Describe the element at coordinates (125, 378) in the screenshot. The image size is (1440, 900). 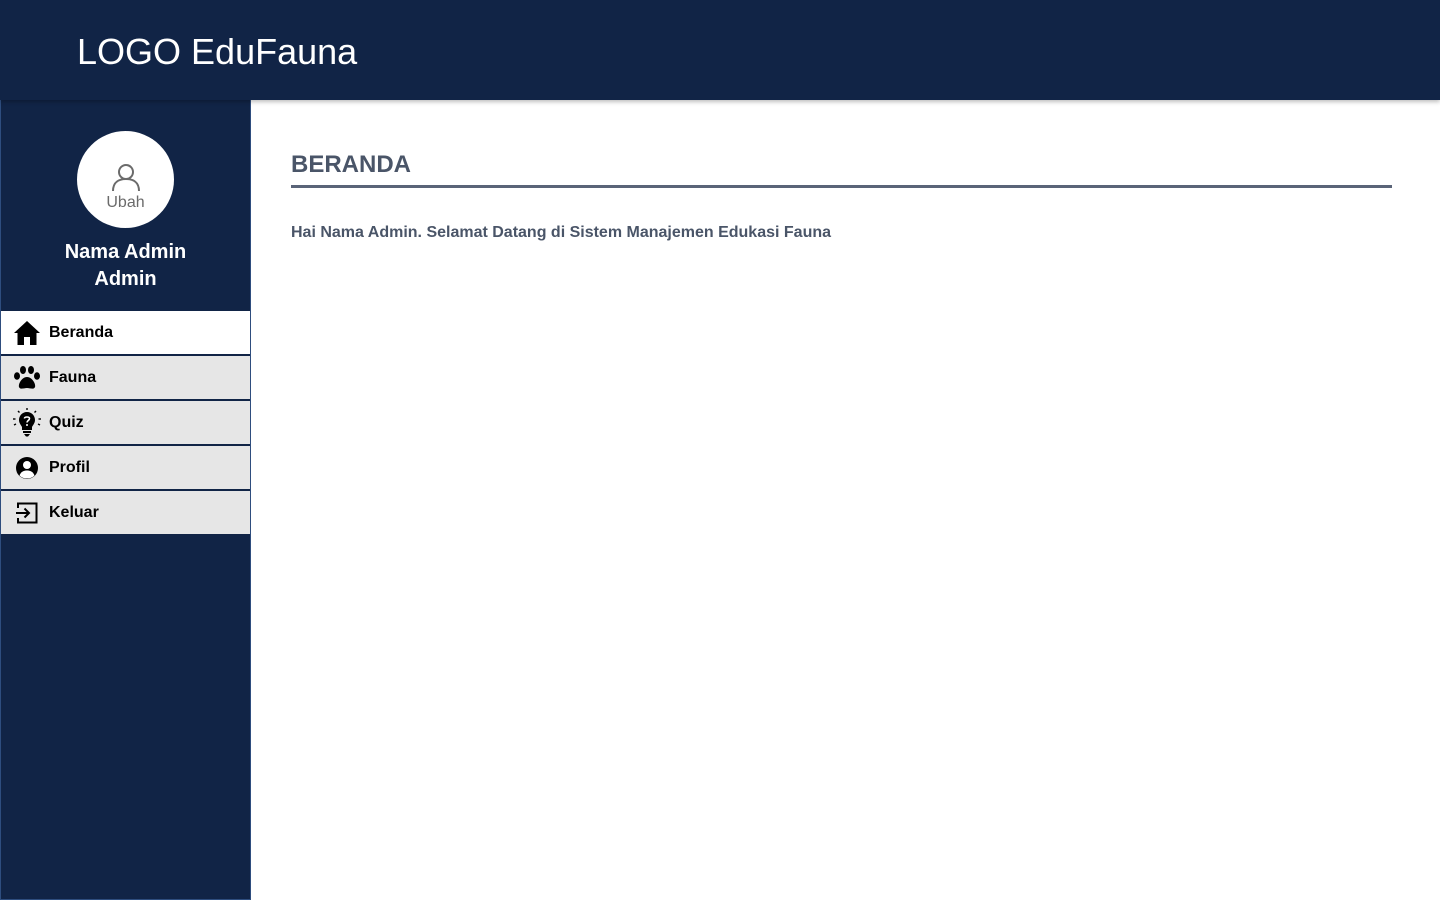
I see `sidebar-item-fauna: Fauna` at that location.